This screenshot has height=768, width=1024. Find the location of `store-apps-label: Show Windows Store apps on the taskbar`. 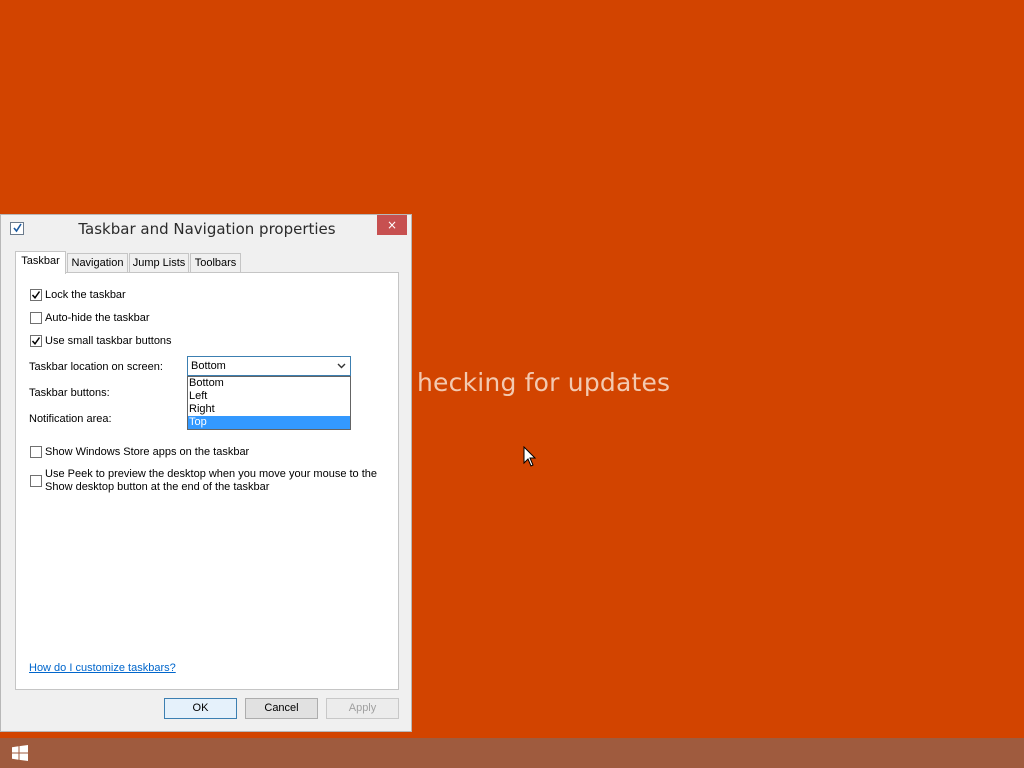

store-apps-label: Show Windows Store apps on the taskbar is located at coordinates (147, 452).